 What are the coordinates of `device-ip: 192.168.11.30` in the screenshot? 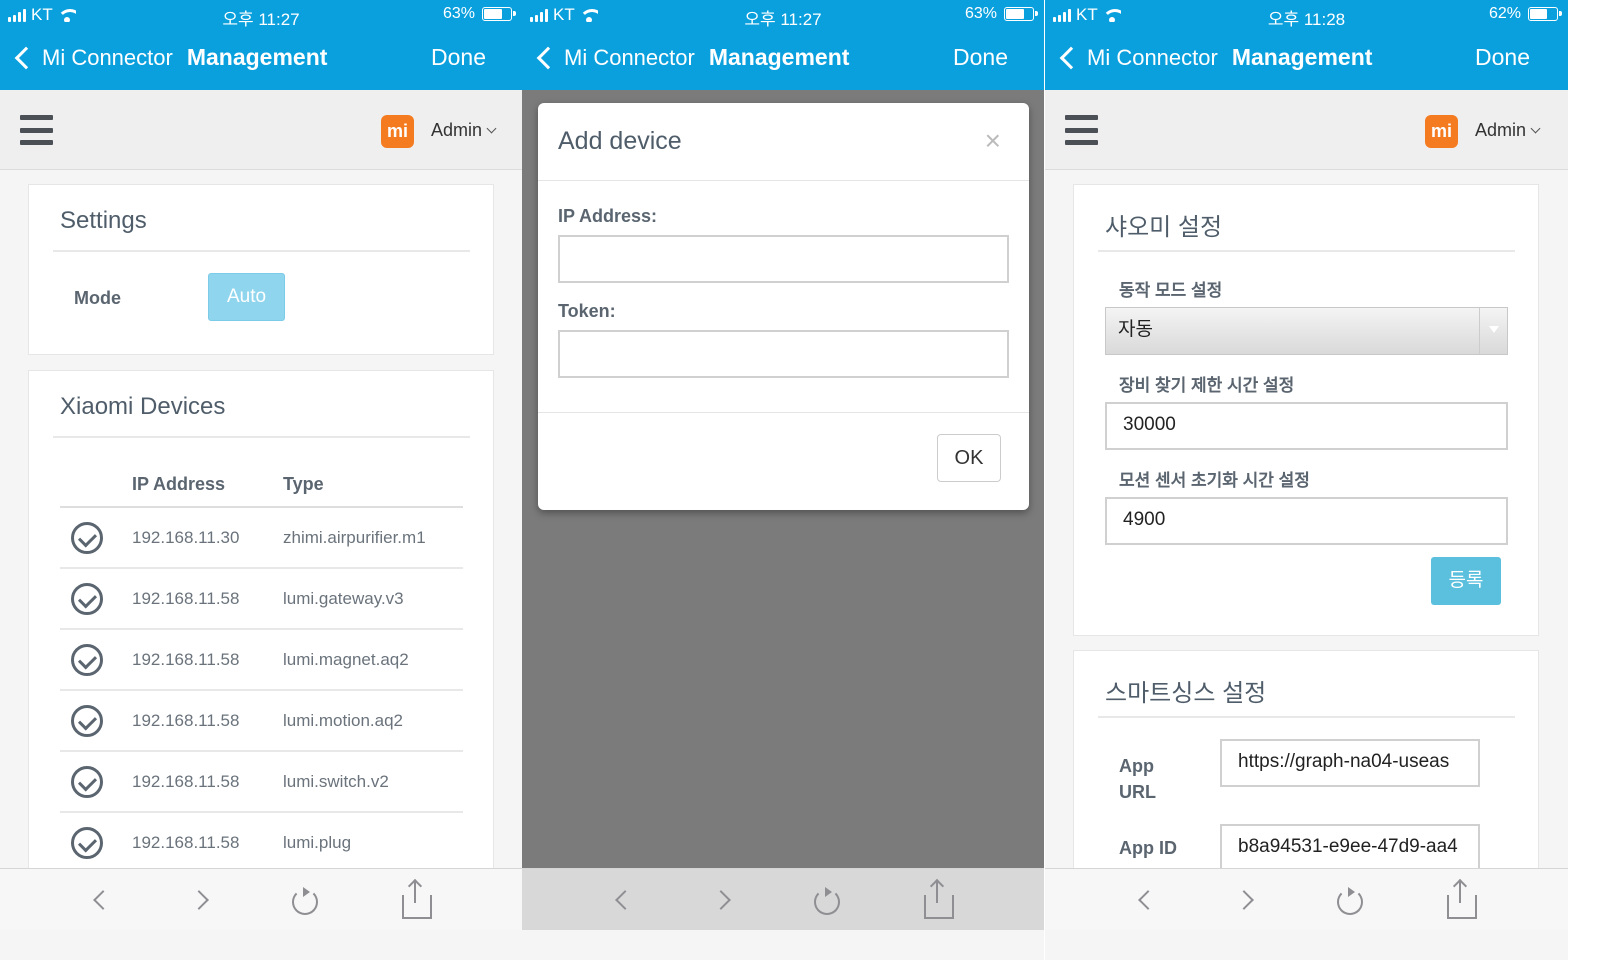 It's located at (207, 538).